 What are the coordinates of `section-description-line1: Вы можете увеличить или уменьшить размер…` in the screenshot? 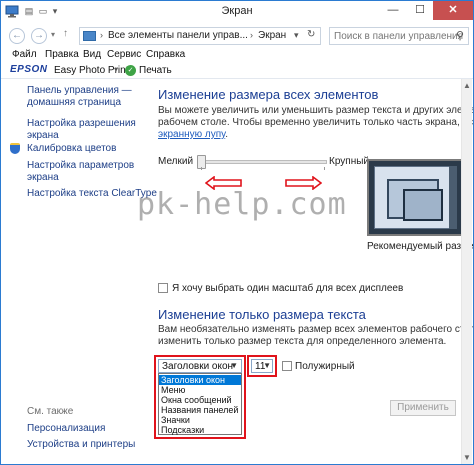 It's located at (315, 110).